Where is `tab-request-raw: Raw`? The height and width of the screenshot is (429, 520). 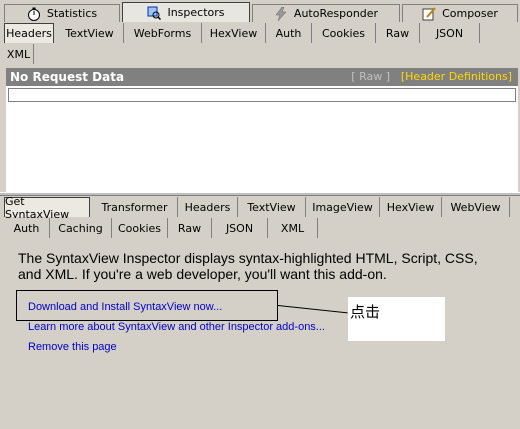
tab-request-raw: Raw is located at coordinates (398, 33).